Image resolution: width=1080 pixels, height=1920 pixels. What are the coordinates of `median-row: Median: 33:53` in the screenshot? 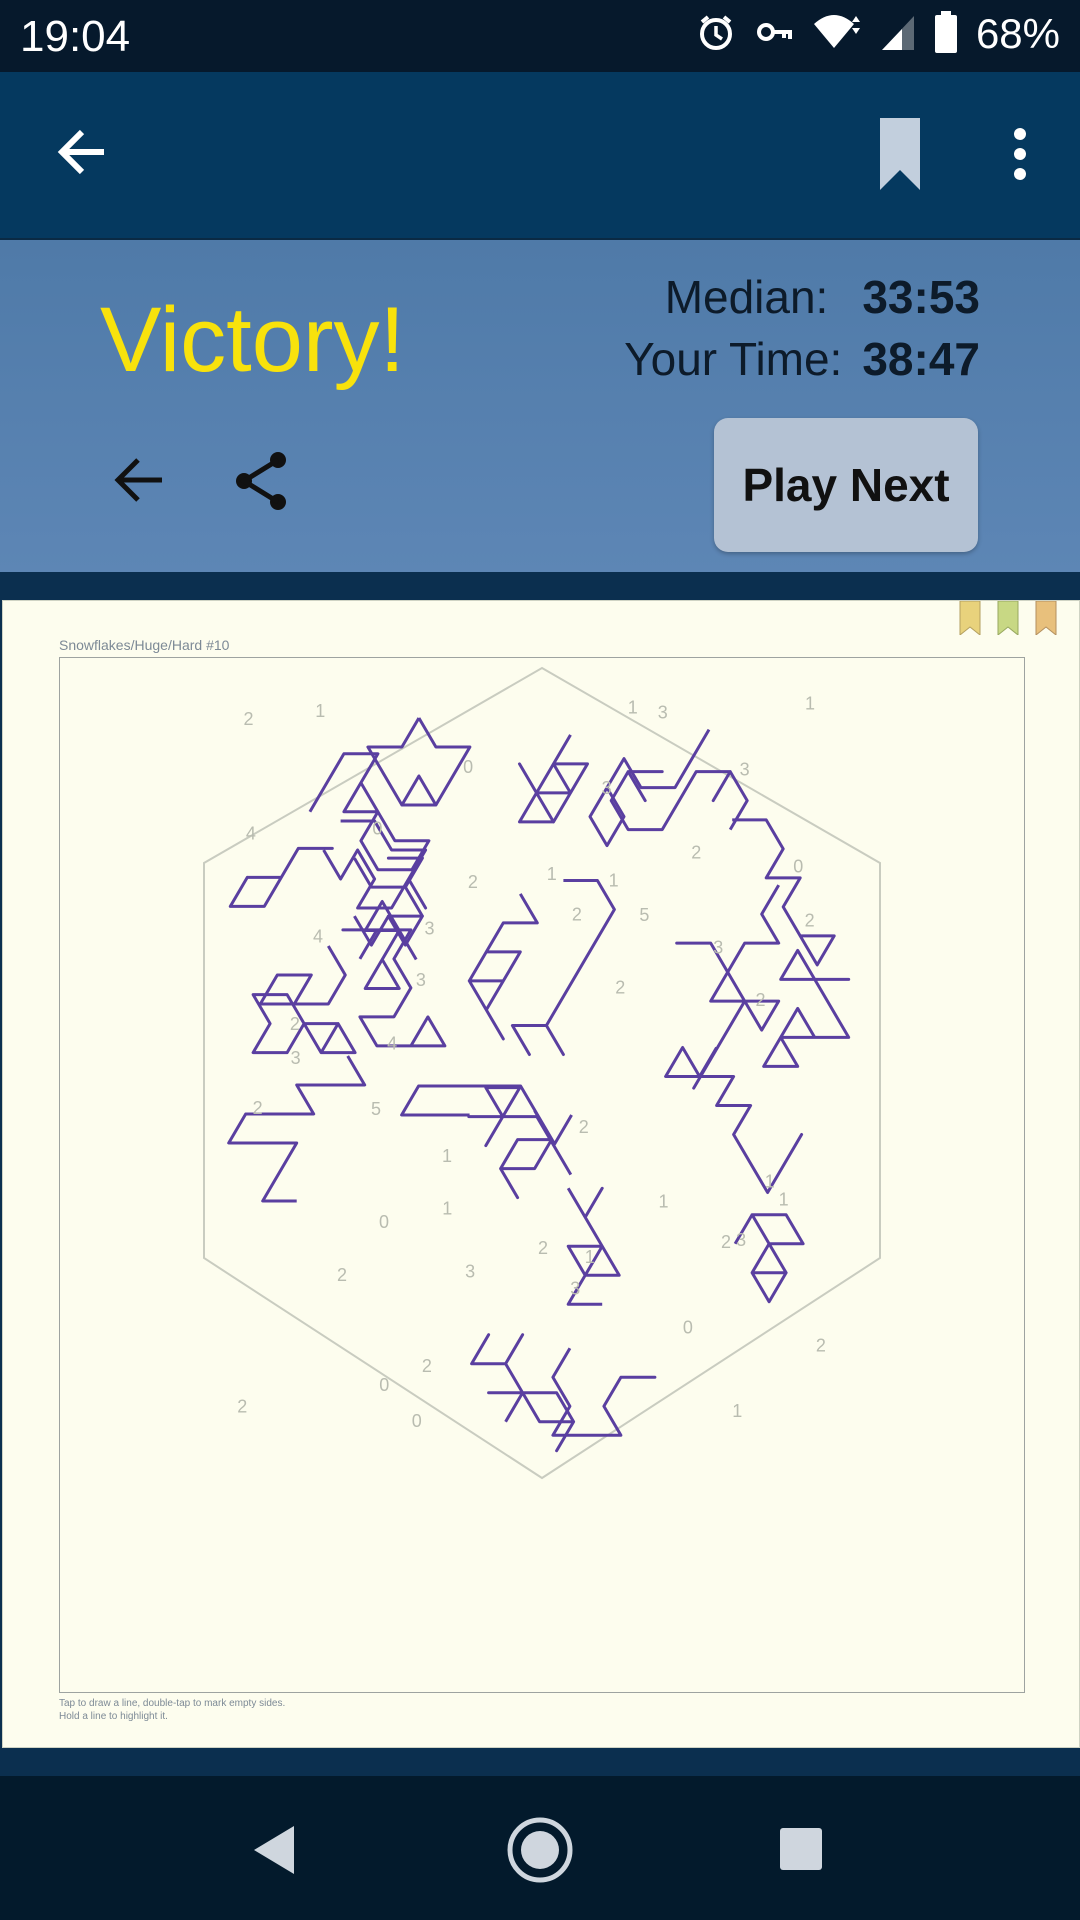 It's located at (802, 301).